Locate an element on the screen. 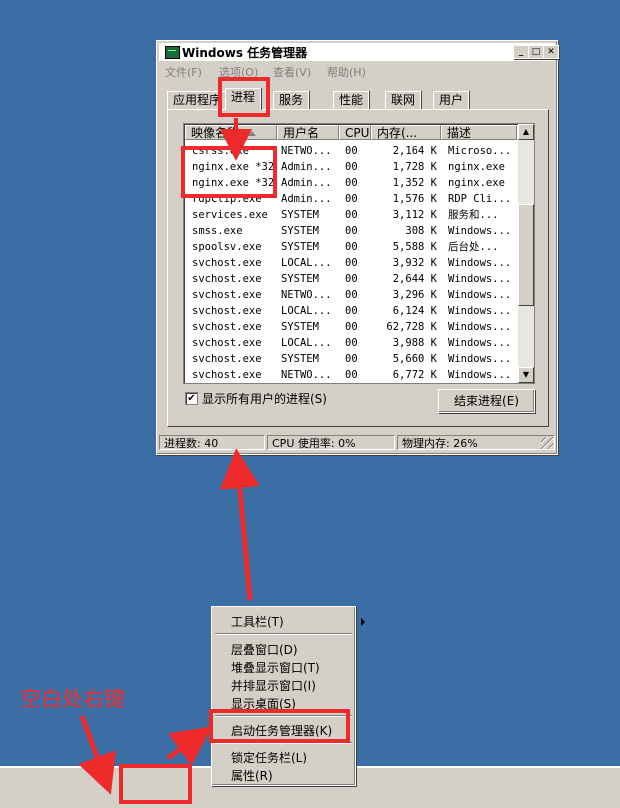 The width and height of the screenshot is (620, 808). arrow-click-to-menu is located at coordinates (189, 746).